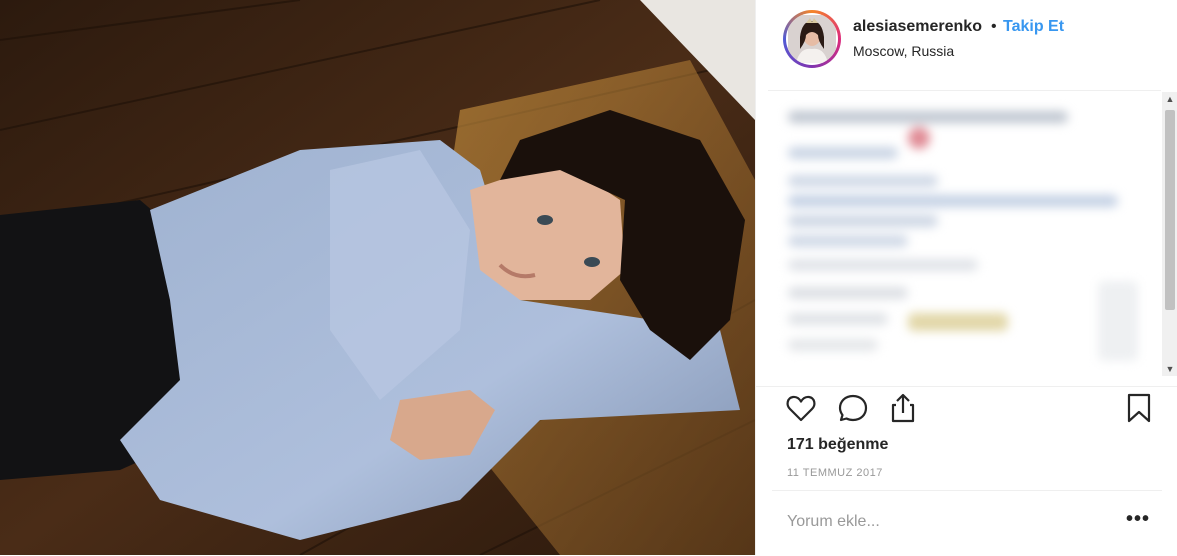 This screenshot has height=556, width=1177. I want to click on scroll-down-arrow-icon: ▼, so click(1169, 369).